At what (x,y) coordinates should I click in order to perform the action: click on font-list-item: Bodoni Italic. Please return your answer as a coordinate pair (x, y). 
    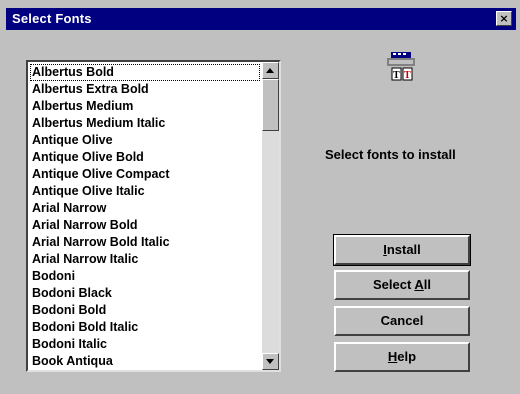
    Looking at the image, I should click on (145, 344).